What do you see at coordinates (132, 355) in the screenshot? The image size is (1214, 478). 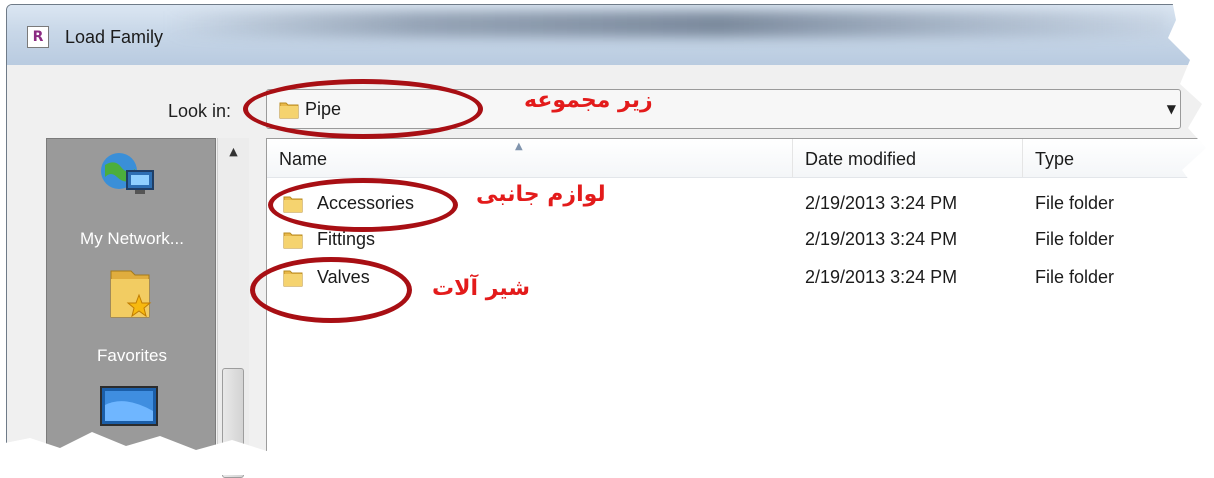 I see `place-label-favorites: Favorites` at bounding box center [132, 355].